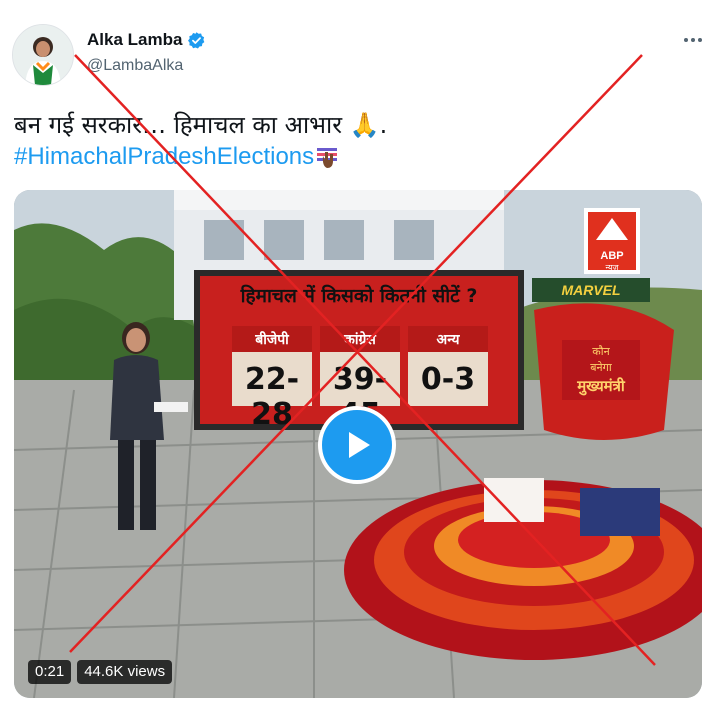 Image resolution: width=720 pixels, height=720 pixels. Describe the element at coordinates (612, 267) in the screenshot. I see `channel-sub: न्यूज़` at that location.